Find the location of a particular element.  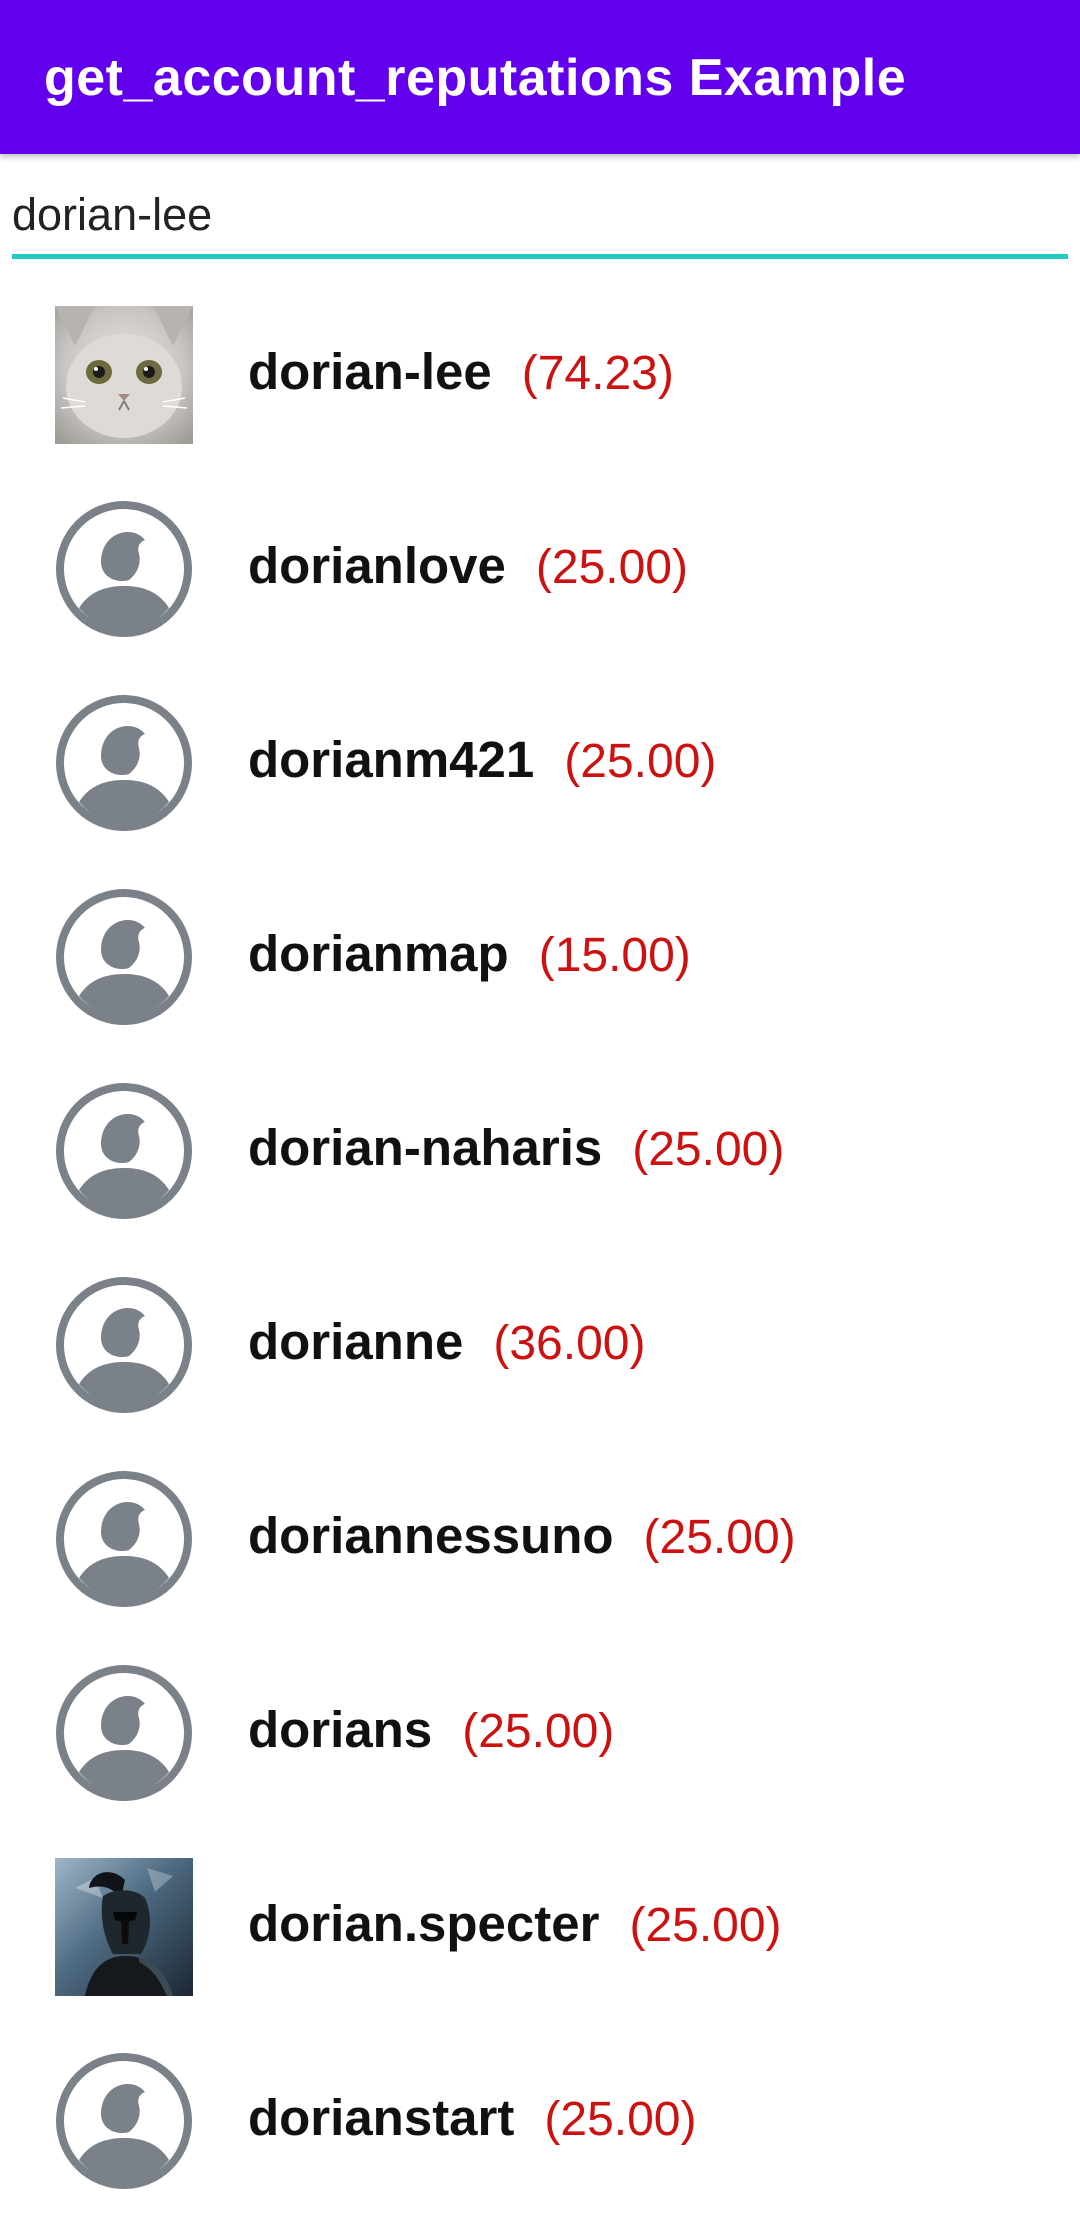

account-label: dorianm421 (25.00) is located at coordinates (482, 763).